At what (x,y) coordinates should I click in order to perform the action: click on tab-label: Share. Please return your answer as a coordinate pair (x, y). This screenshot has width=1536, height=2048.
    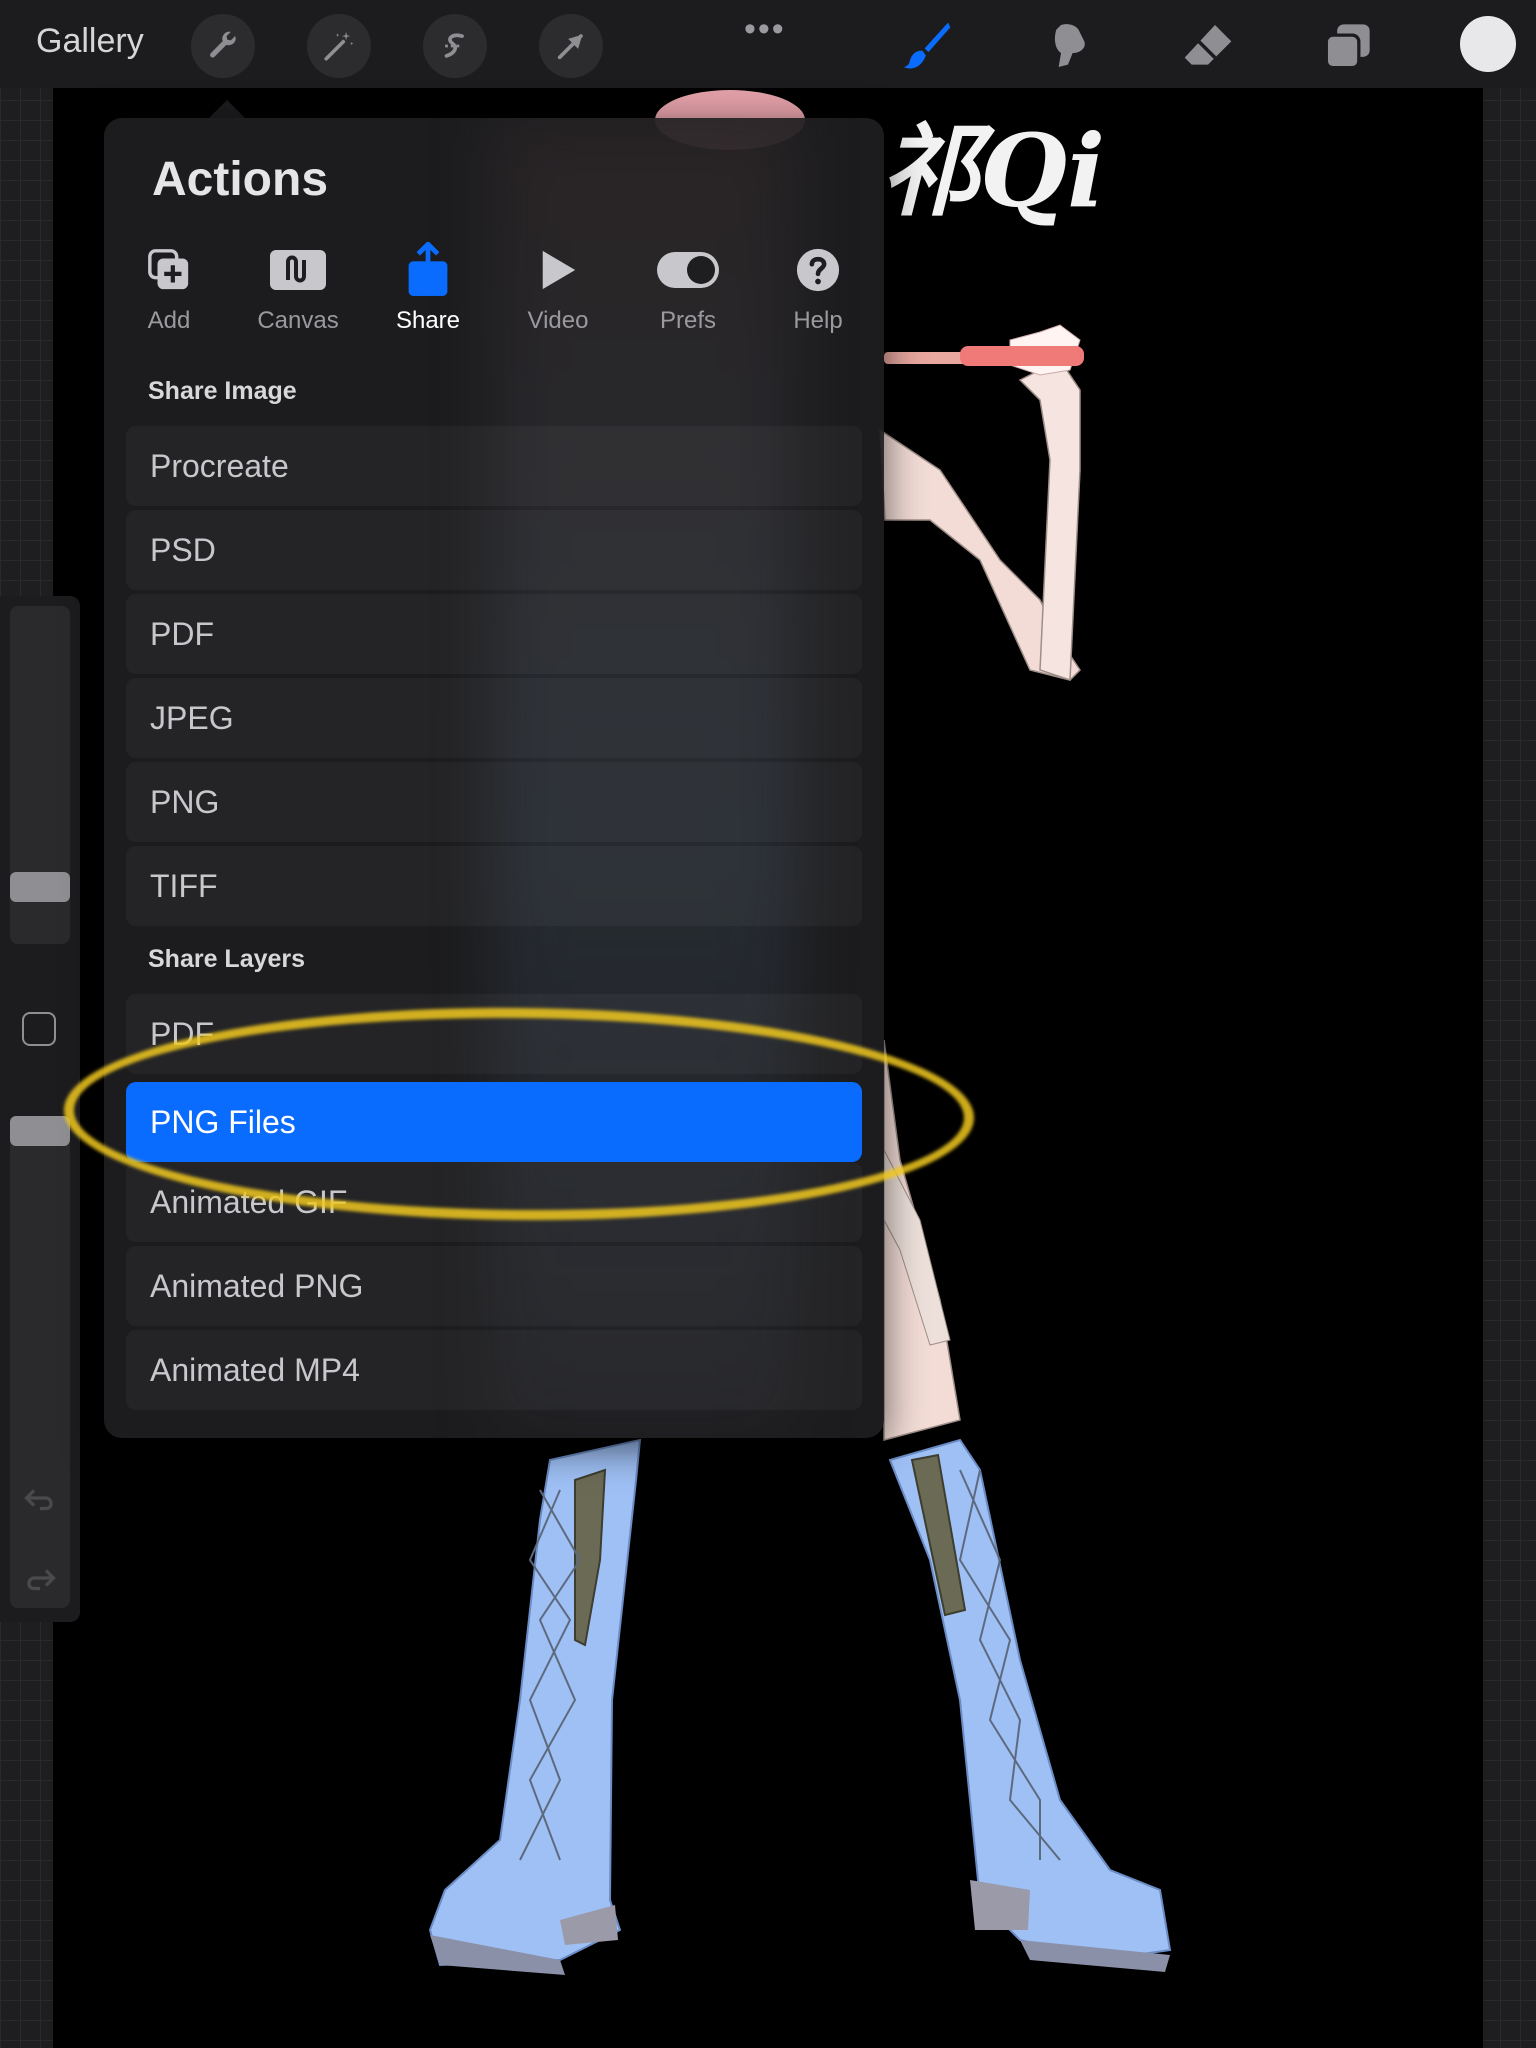
    Looking at the image, I should click on (428, 320).